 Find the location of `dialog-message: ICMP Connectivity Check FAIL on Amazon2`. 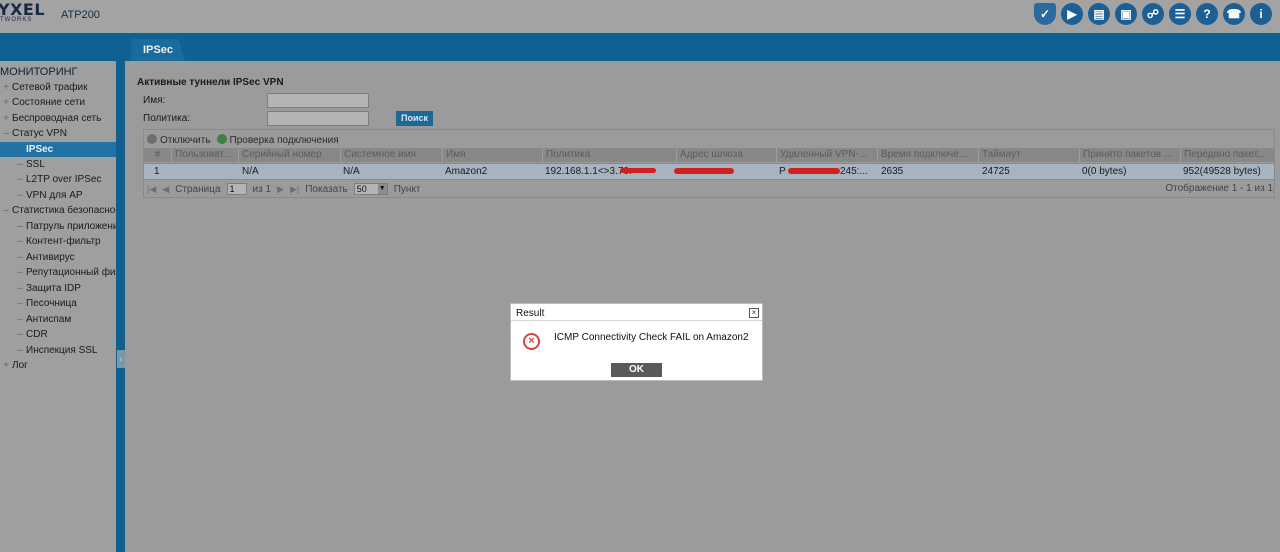

dialog-message: ICMP Connectivity Check FAIL on Amazon2 is located at coordinates (651, 337).